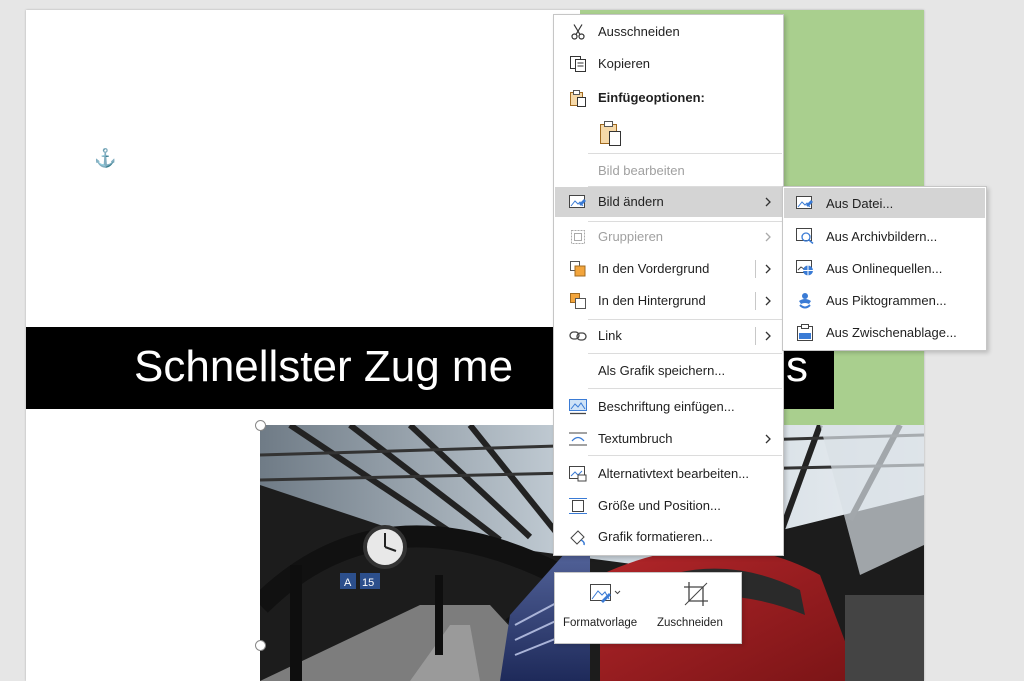 This screenshot has width=1024, height=681. What do you see at coordinates (578, 301) in the screenshot?
I see `send-backward-icon` at bounding box center [578, 301].